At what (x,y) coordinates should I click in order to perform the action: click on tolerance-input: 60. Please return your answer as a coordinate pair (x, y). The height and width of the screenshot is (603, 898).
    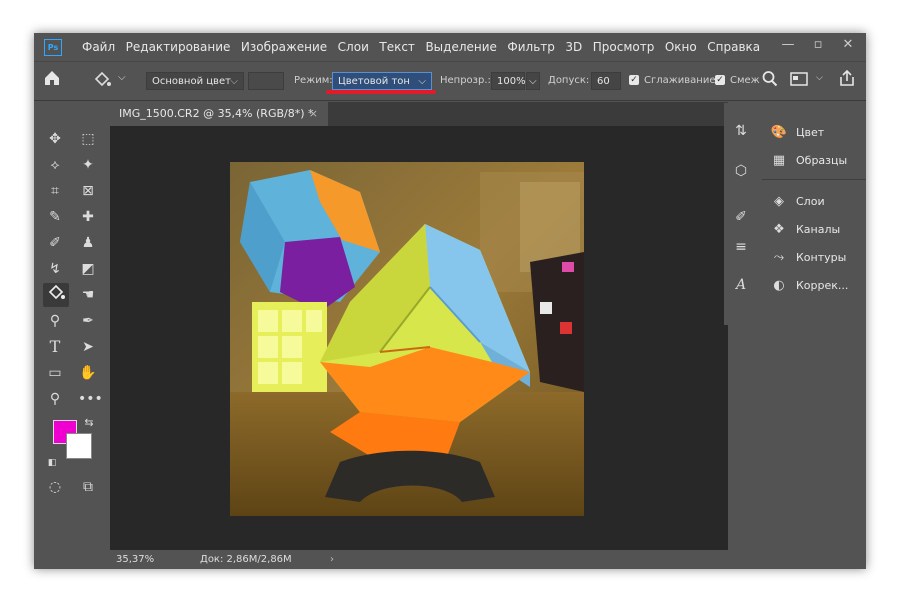
    Looking at the image, I should click on (606, 81).